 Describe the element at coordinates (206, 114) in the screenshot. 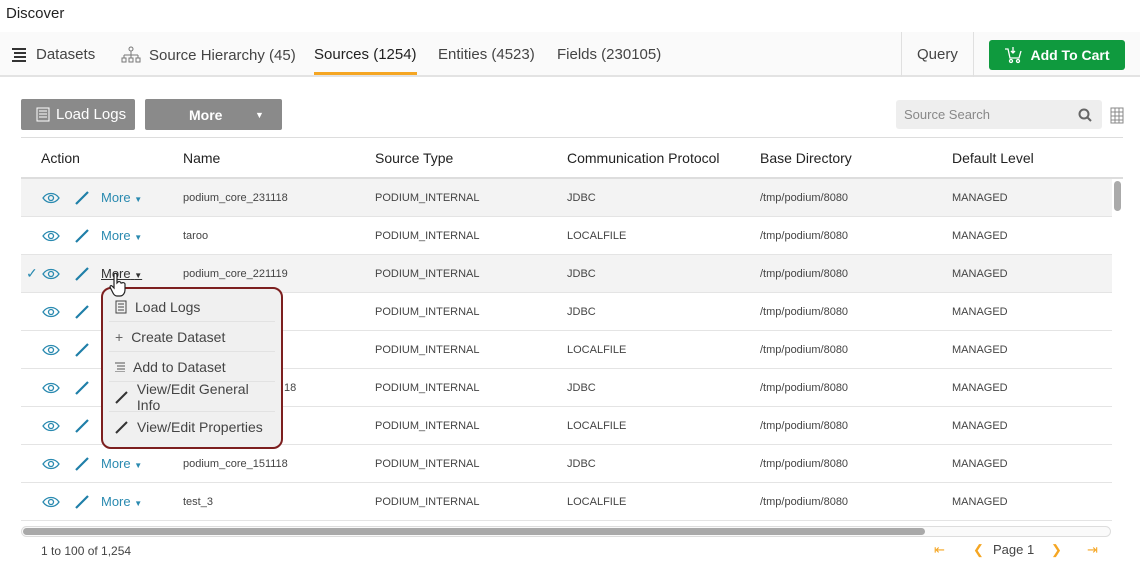

I see `button-label: More` at that location.